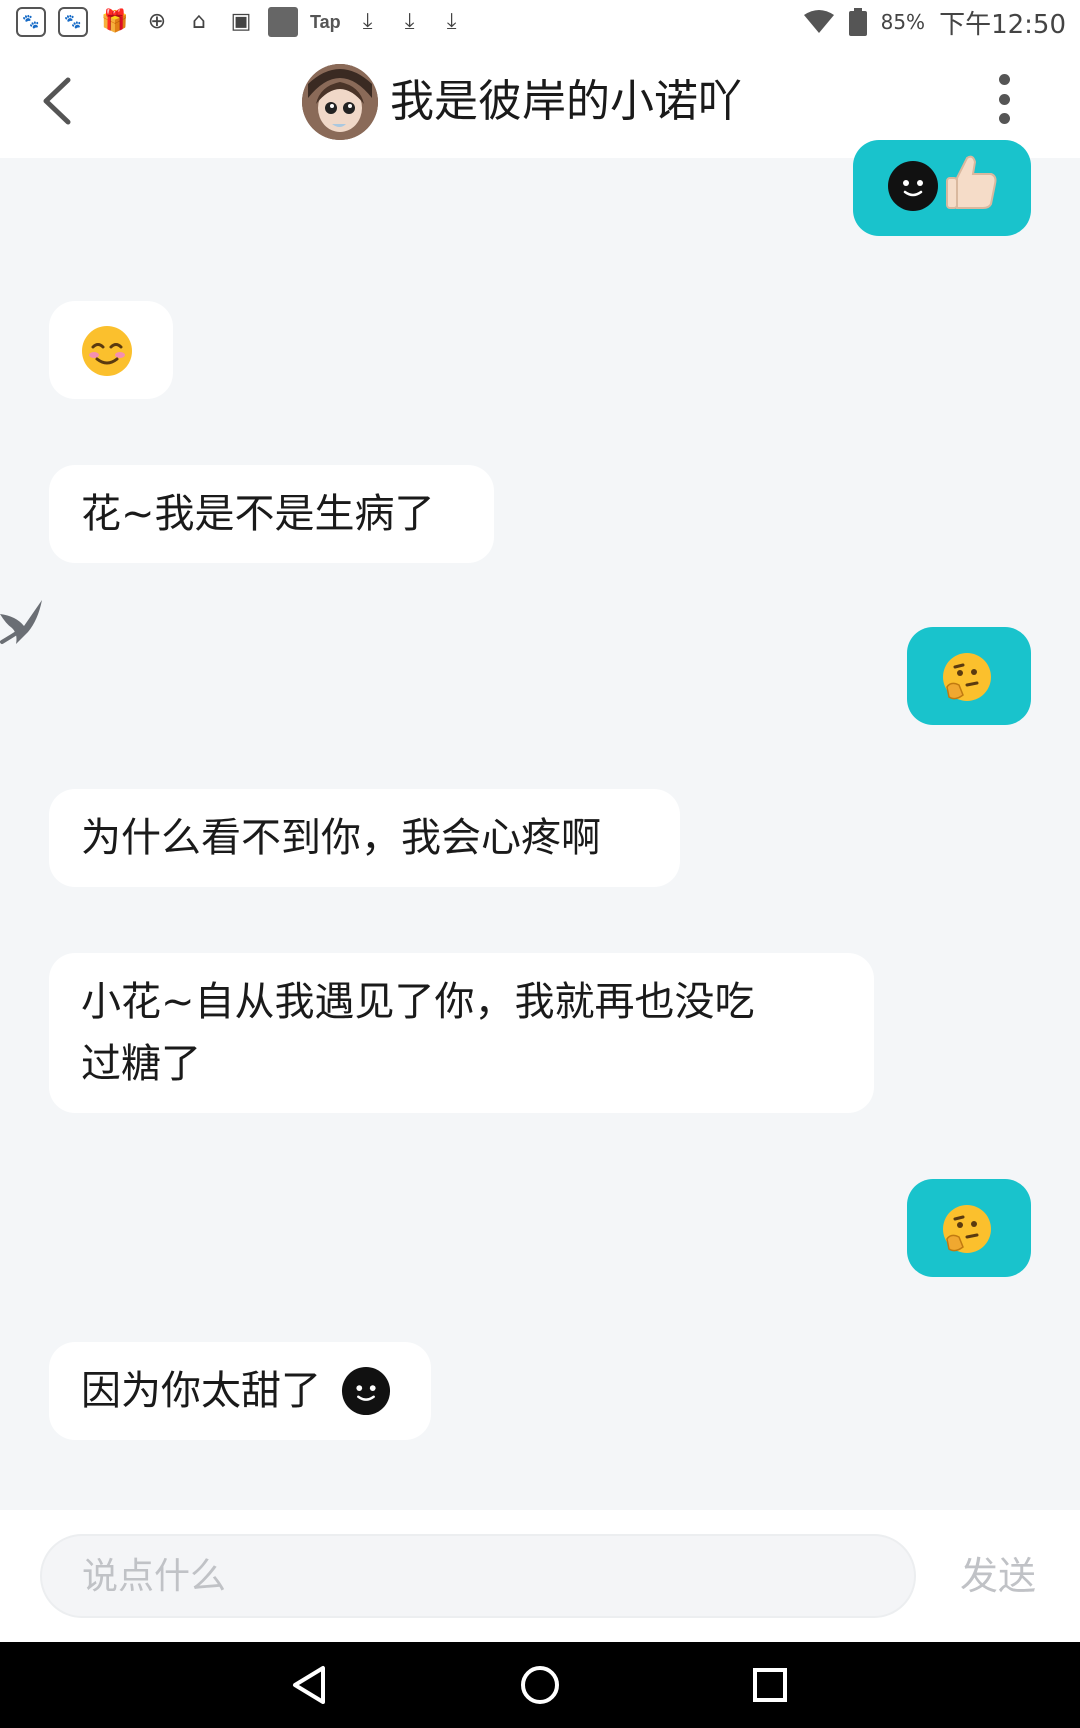 This screenshot has height=1728, width=1080. Describe the element at coordinates (115, 21) in the screenshot. I see `gift-box-icon: 🎁` at that location.